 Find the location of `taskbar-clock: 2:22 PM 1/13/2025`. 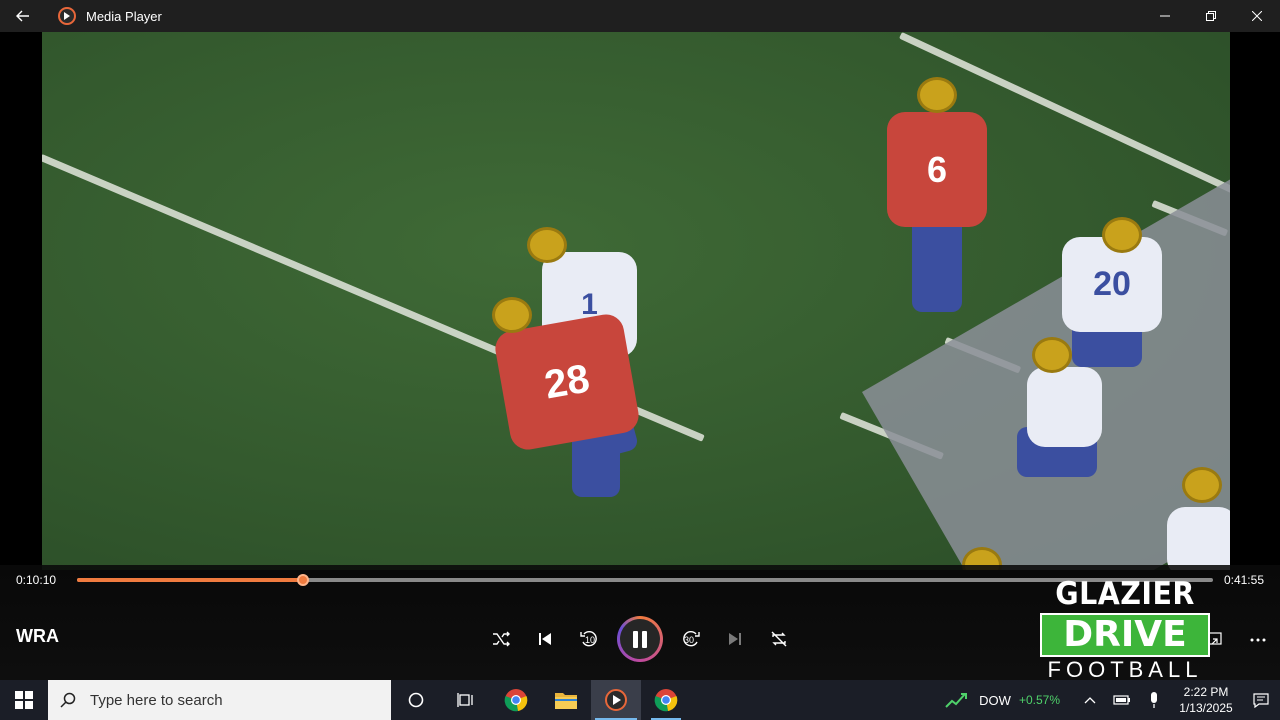

taskbar-clock: 2:22 PM 1/13/2025 is located at coordinates (1206, 700).